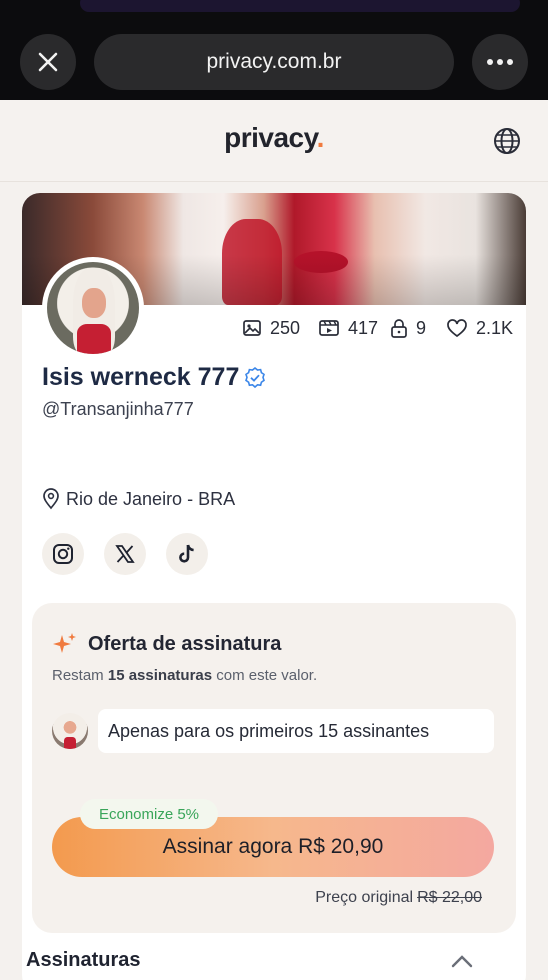  Describe the element at coordinates (51, 499) in the screenshot. I see `location-pin-icon` at that location.